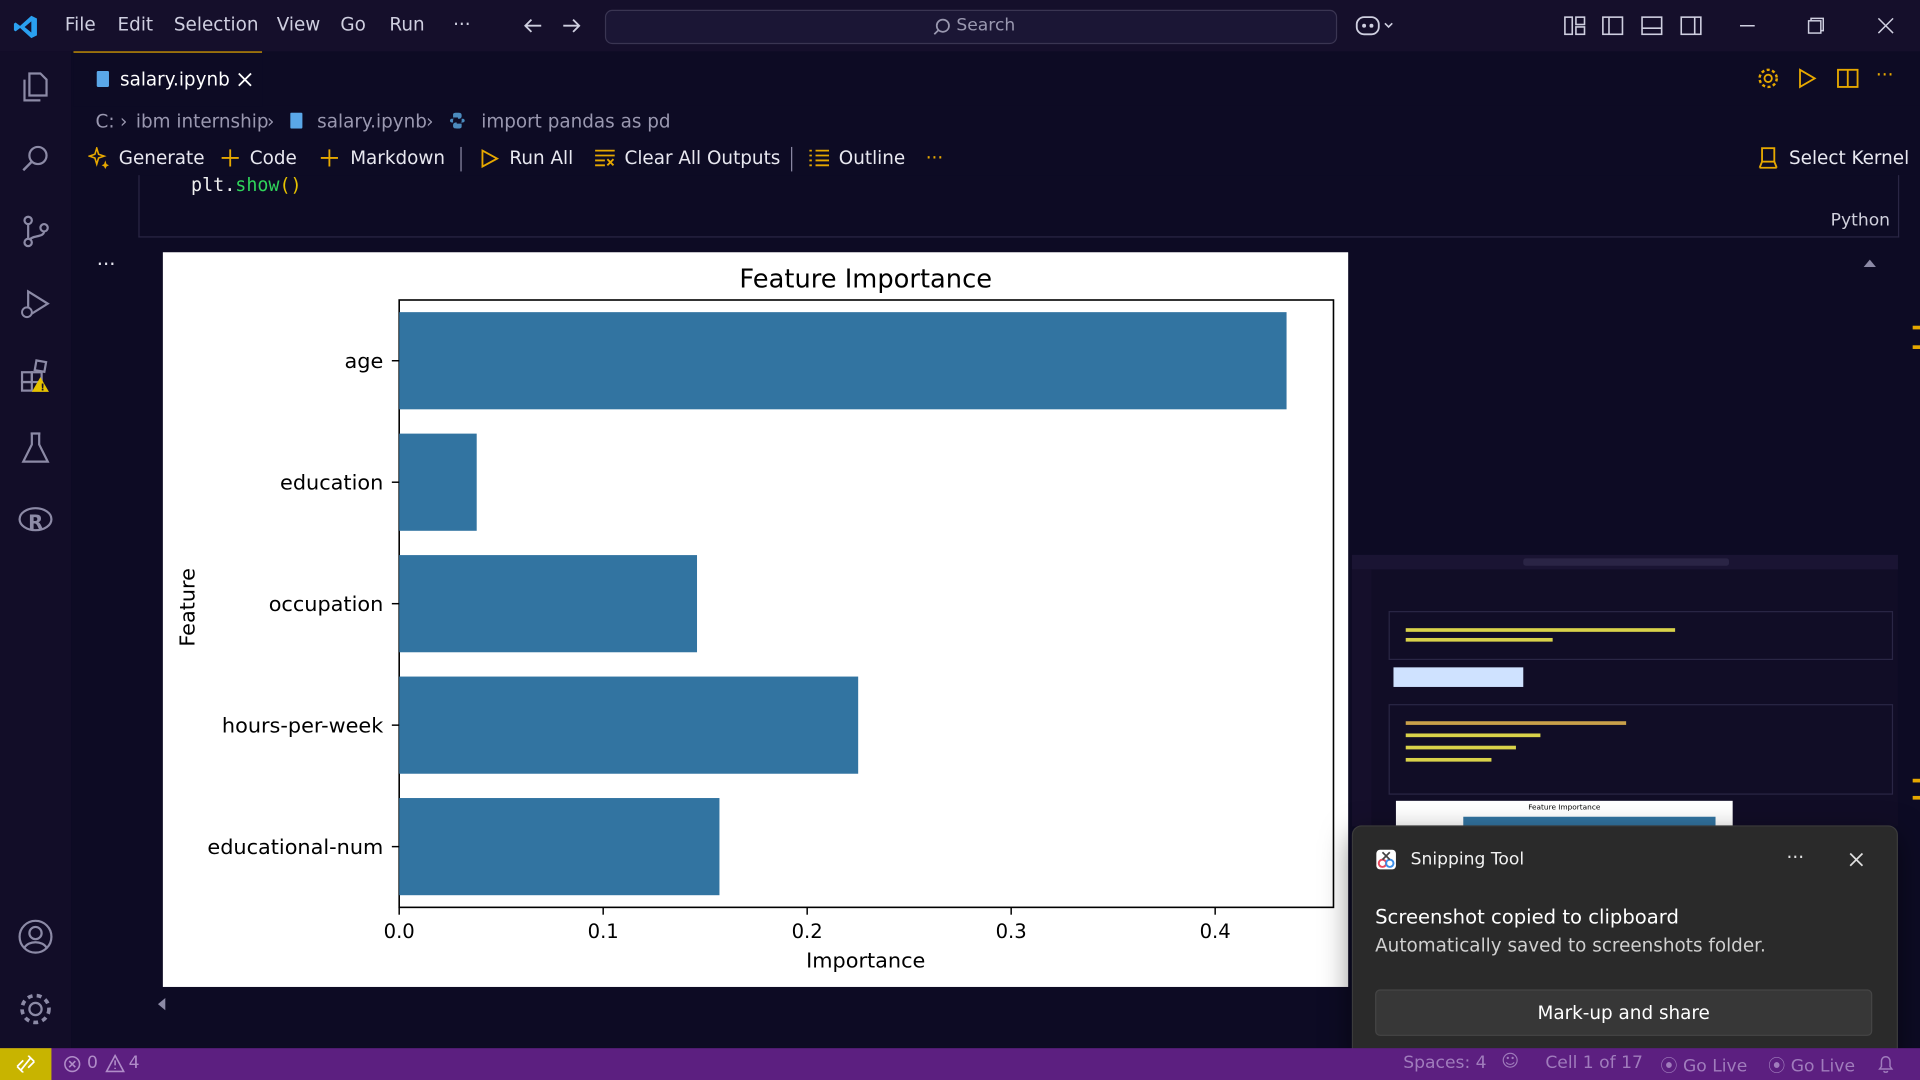 This screenshot has height=1080, width=1920. Describe the element at coordinates (35, 376) in the screenshot. I see `extensions-icon: !` at that location.